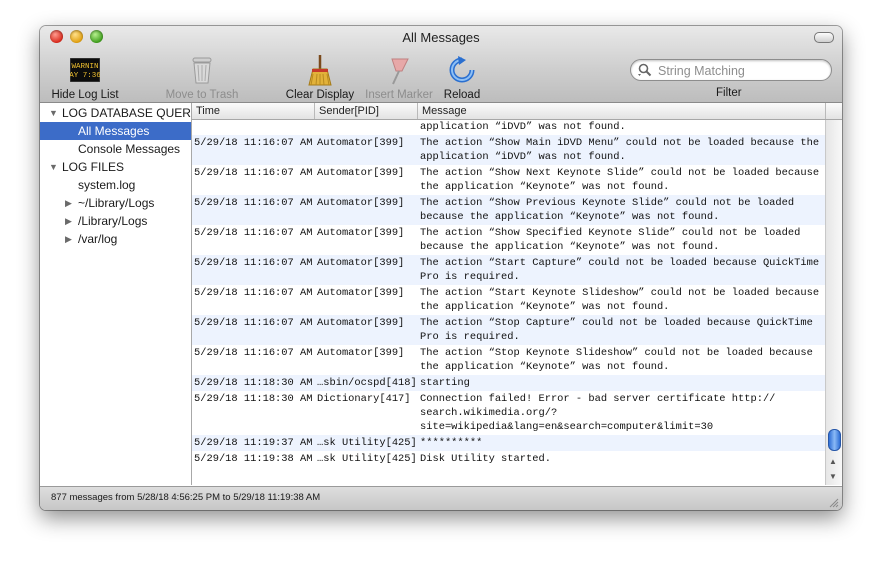 The width and height of the screenshot is (882, 566). I want to click on toolbar-toggle-button, so click(824, 37).